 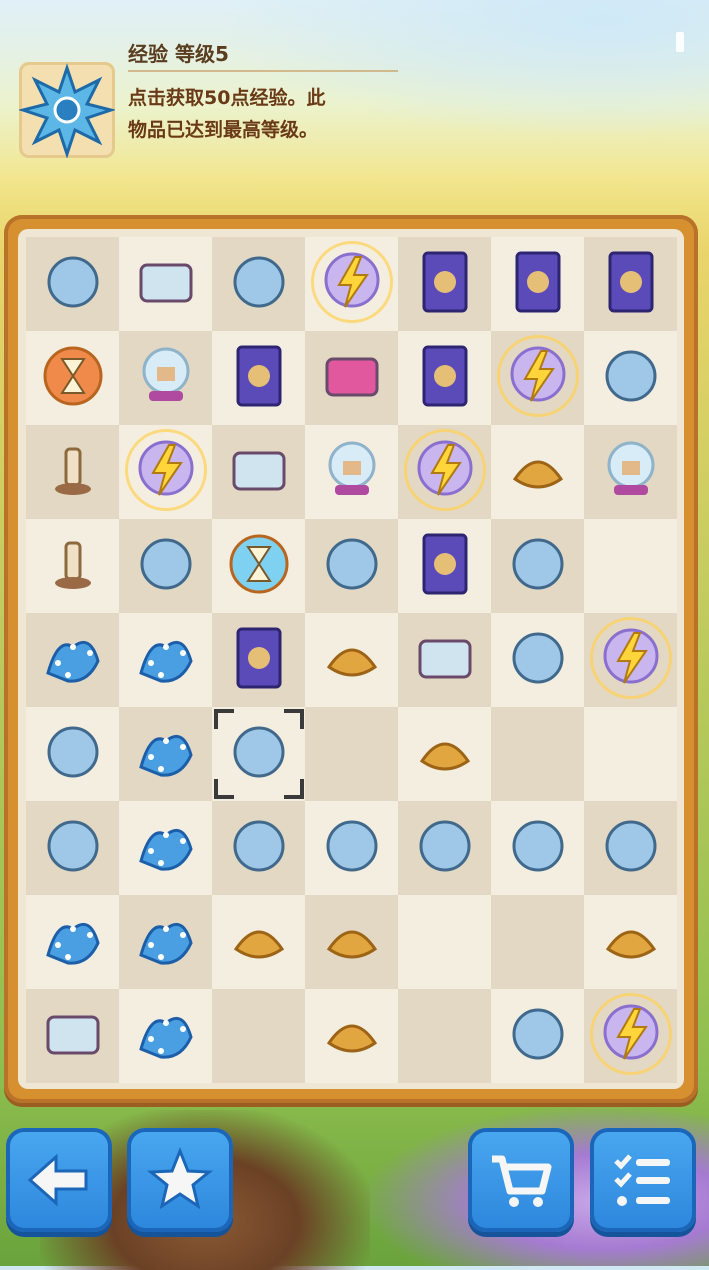 I want to click on shop-button, so click(x=521, y=1180).